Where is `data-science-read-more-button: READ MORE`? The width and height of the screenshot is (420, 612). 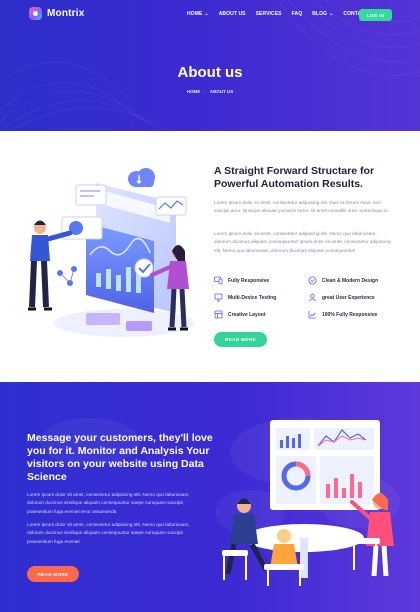 data-science-read-more-button: READ MORE is located at coordinates (53, 574).